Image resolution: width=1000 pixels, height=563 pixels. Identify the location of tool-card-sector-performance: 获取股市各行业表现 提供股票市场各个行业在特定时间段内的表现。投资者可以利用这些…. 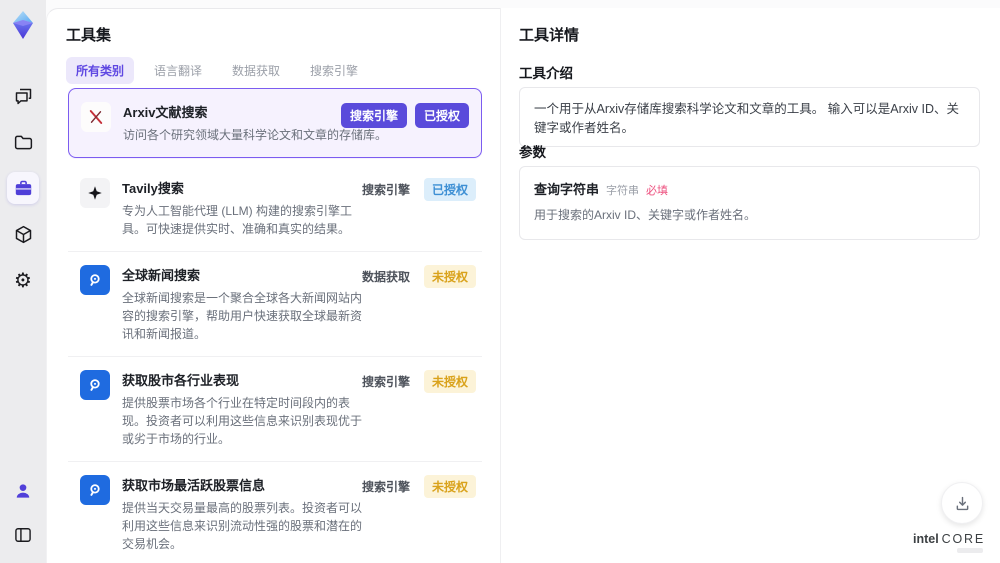
(275, 409).